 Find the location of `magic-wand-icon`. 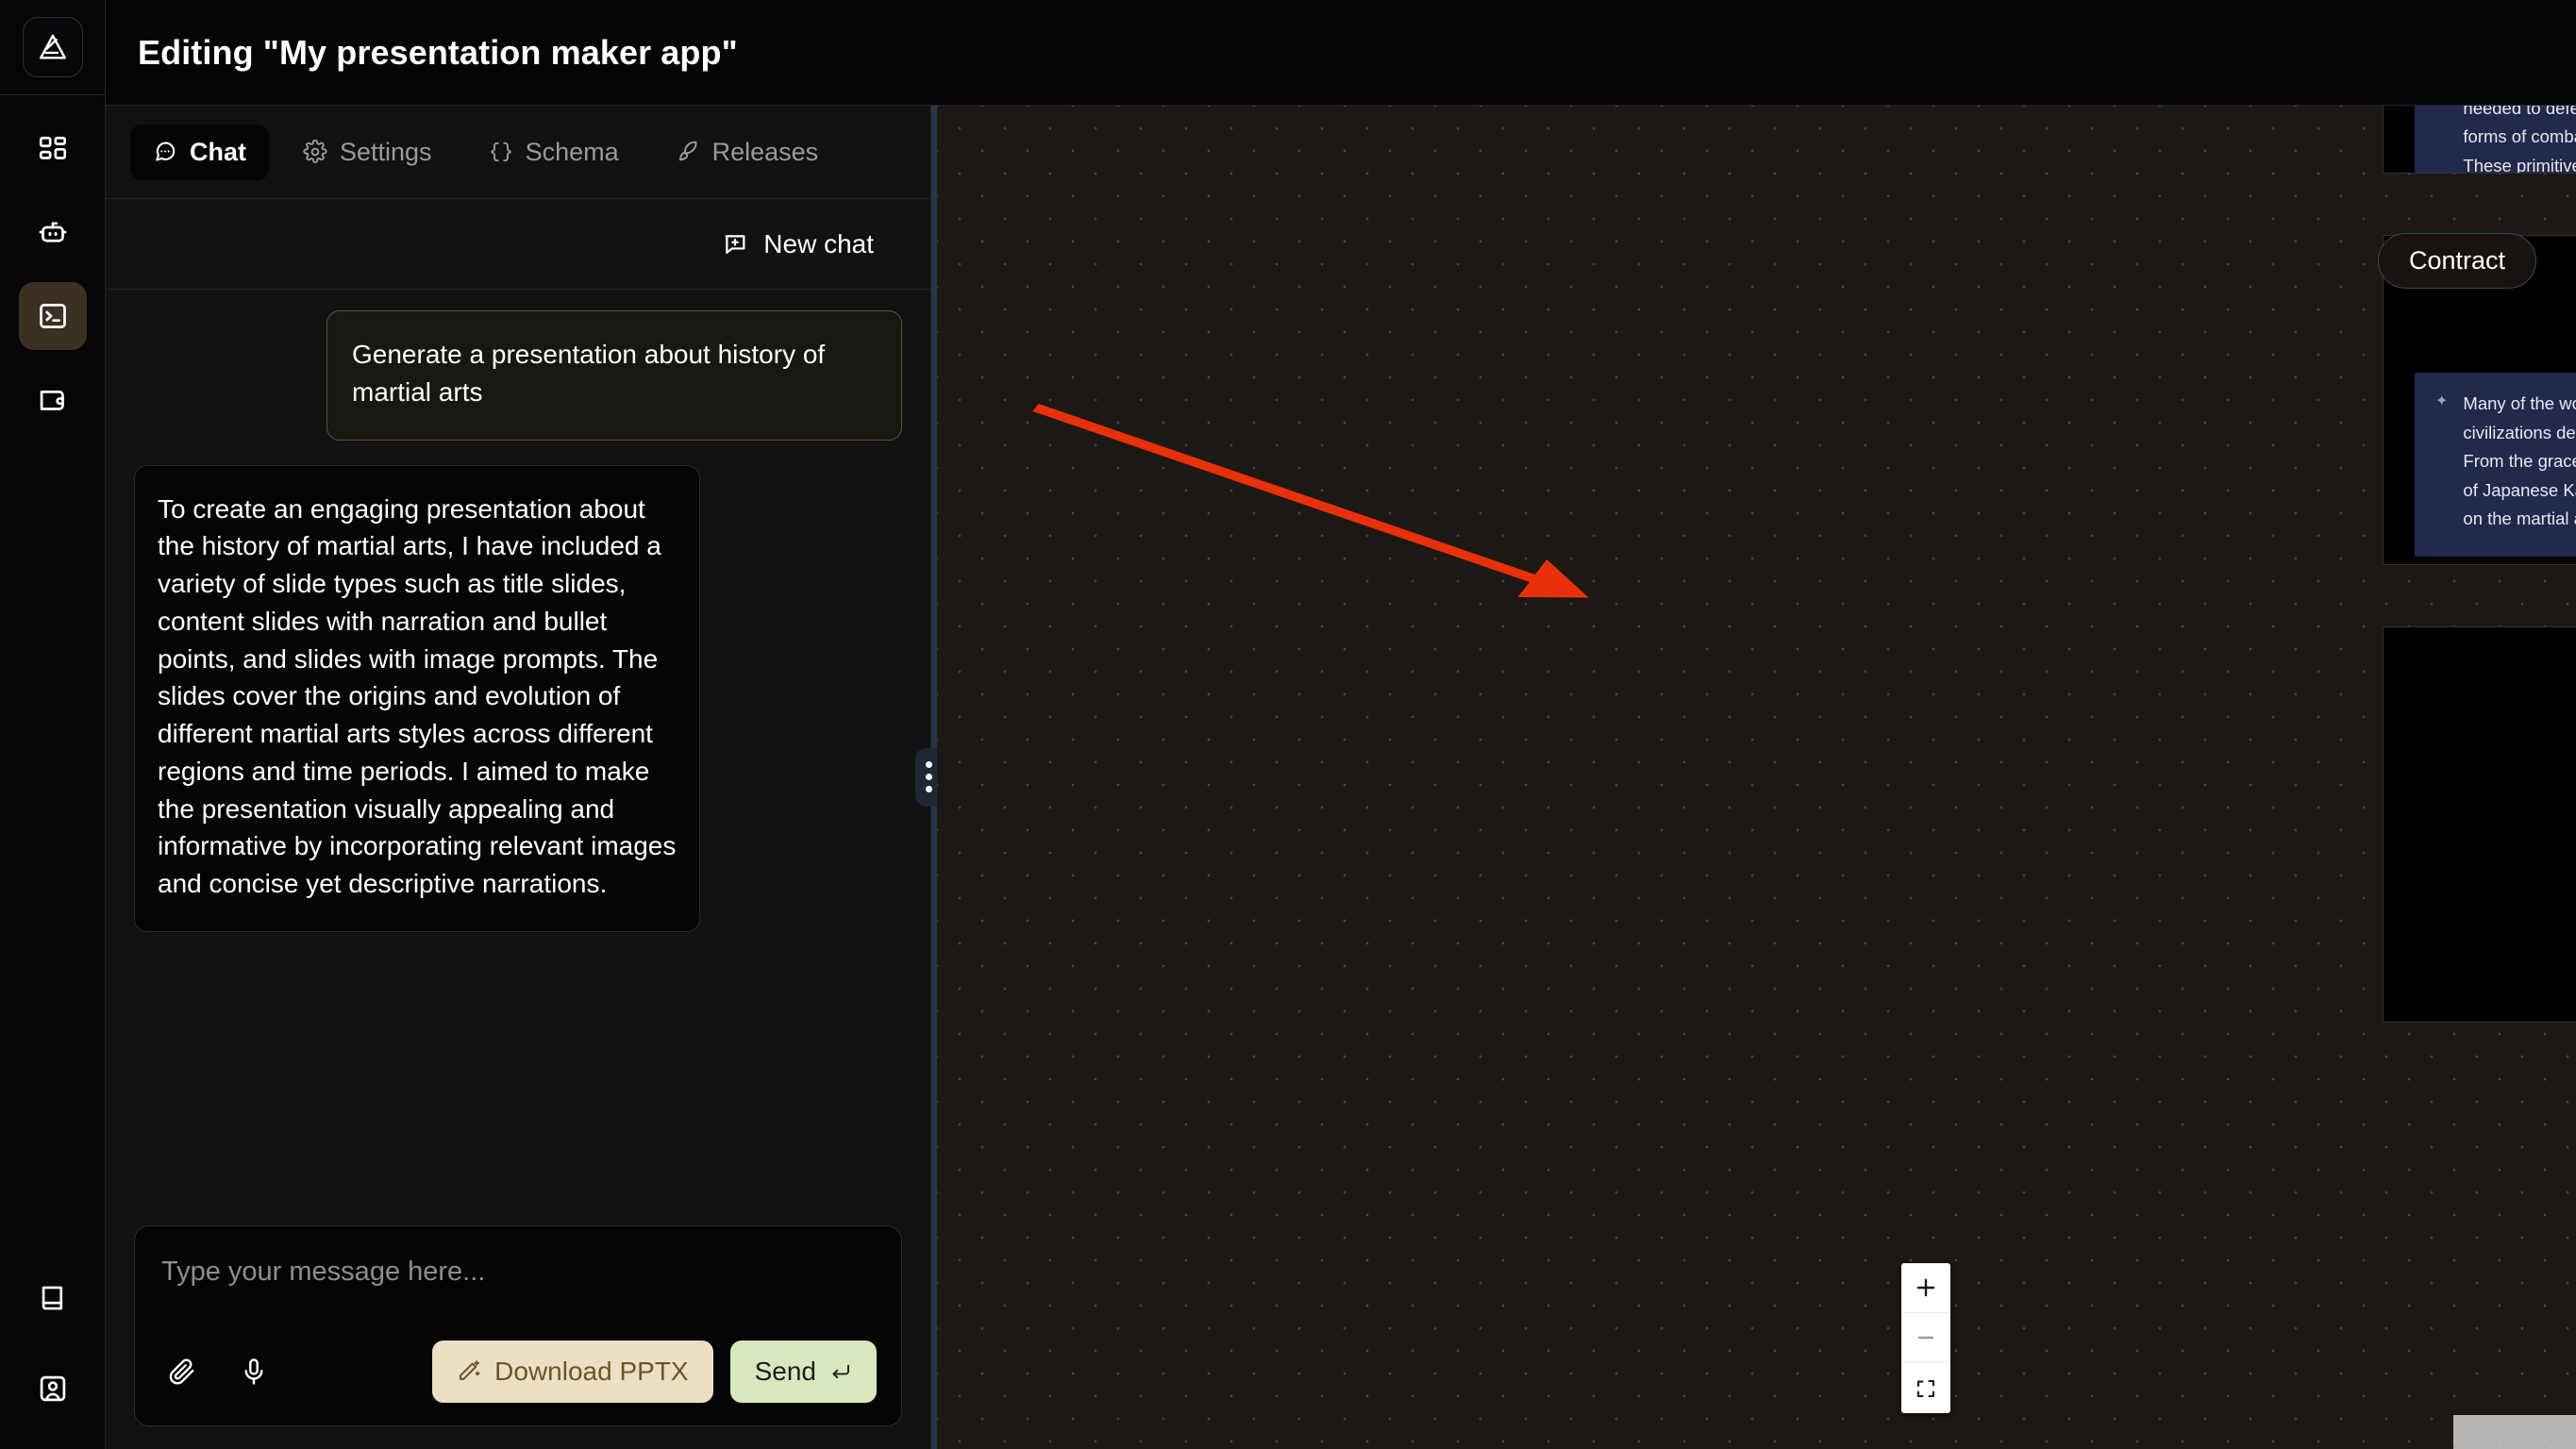

magic-wand-icon is located at coordinates (469, 1371).